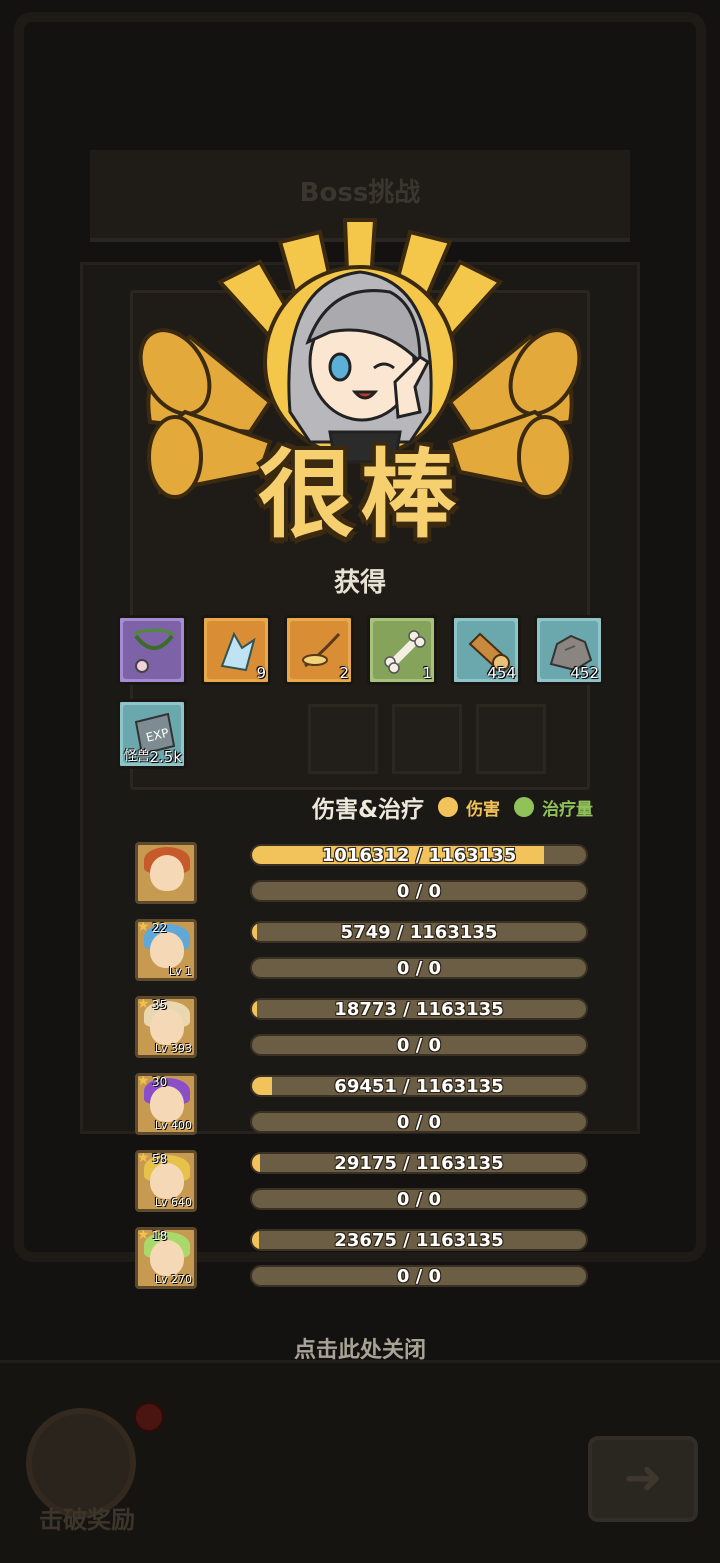 This screenshot has height=1563, width=720. I want to click on heal-dot-icon, so click(524, 807).